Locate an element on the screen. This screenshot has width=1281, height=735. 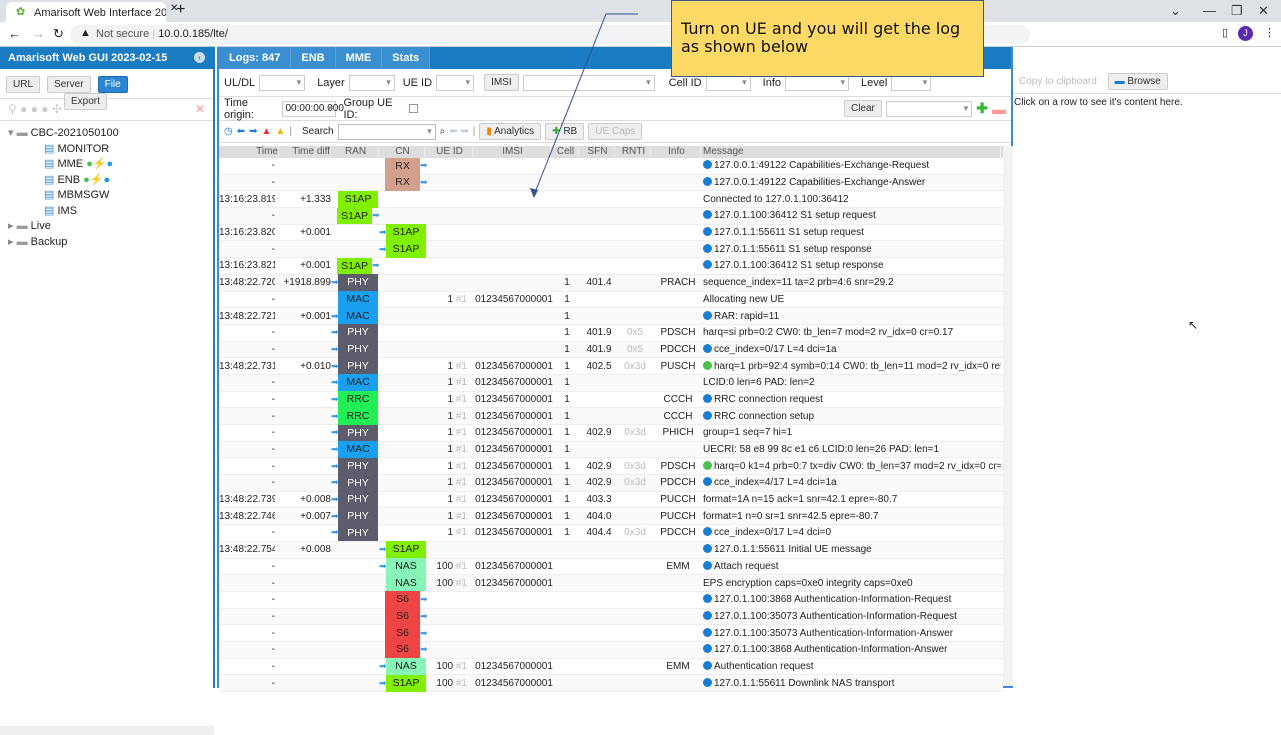
imsi-button: IMSI is located at coordinates (501, 82).